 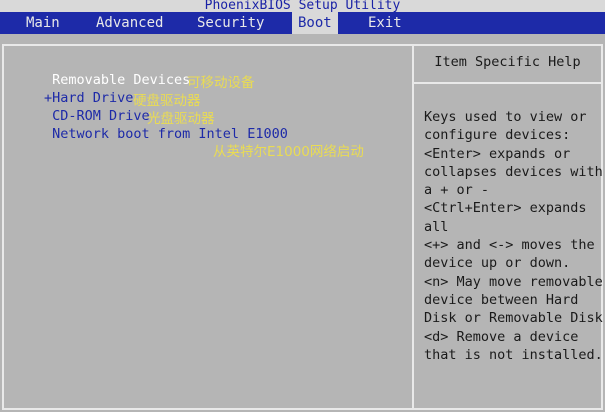 What do you see at coordinates (181, 119) in the screenshot?
I see `boot-note-cd-rom-drive: 光盘驱动器` at bounding box center [181, 119].